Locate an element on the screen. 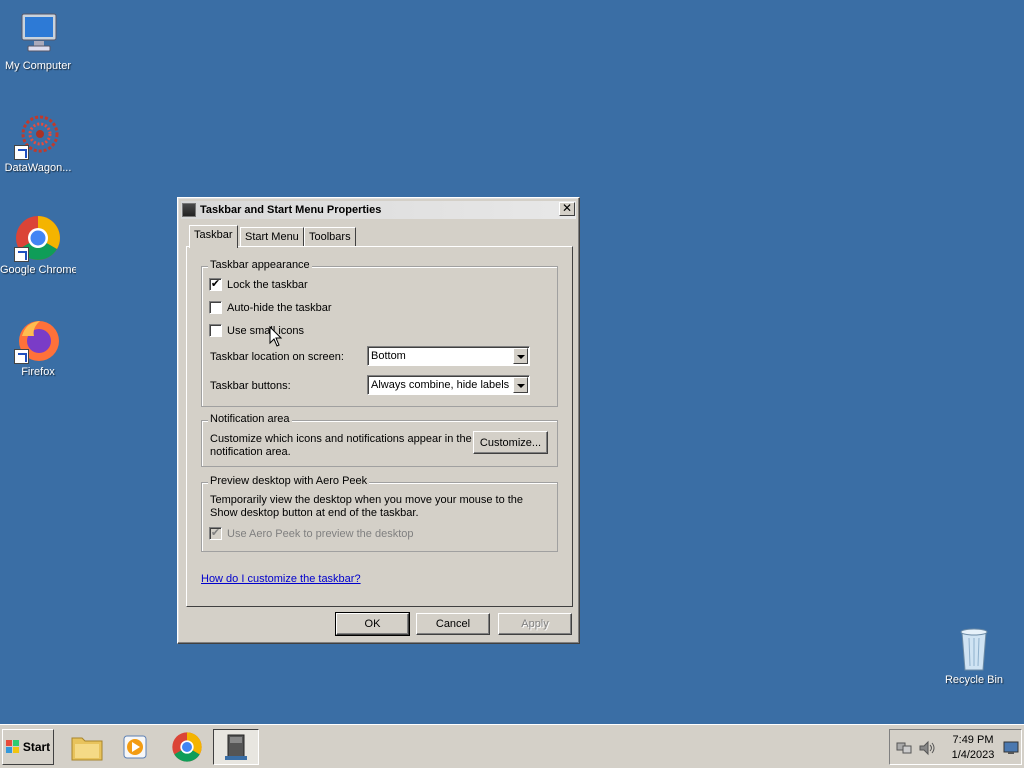  help-link: How do I customize the taskbar? is located at coordinates (281, 579).